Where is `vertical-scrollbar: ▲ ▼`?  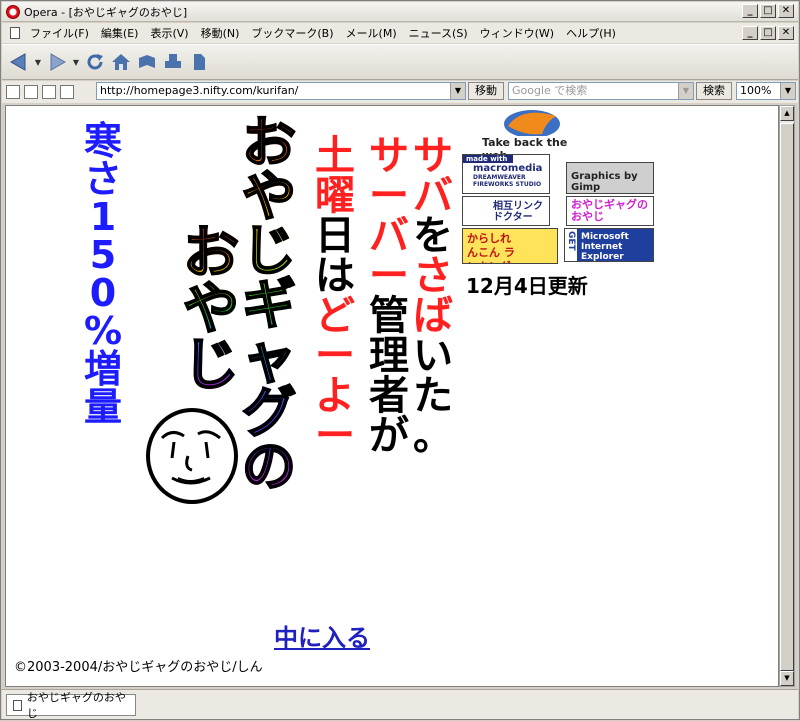 vertical-scrollbar: ▲ ▼ is located at coordinates (787, 396).